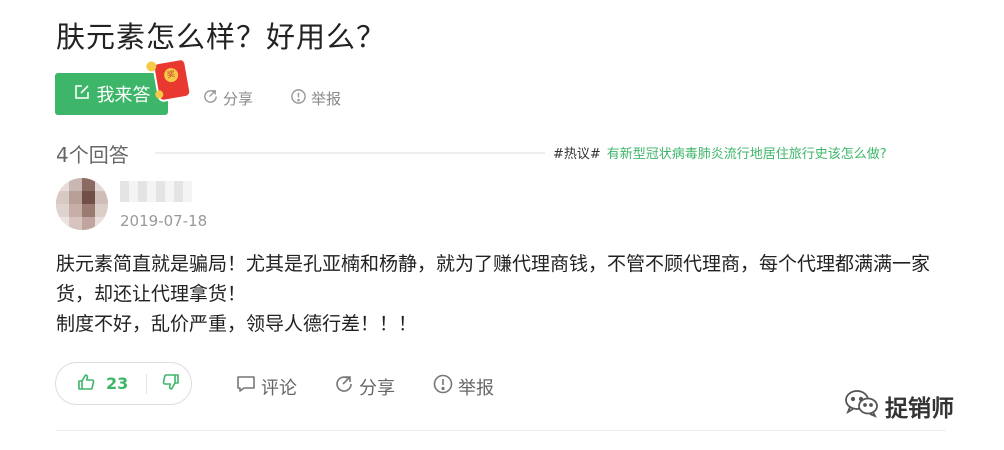 The image size is (1004, 450). Describe the element at coordinates (167, 80) in the screenshot. I see `red-packet-icon: 奖` at that location.